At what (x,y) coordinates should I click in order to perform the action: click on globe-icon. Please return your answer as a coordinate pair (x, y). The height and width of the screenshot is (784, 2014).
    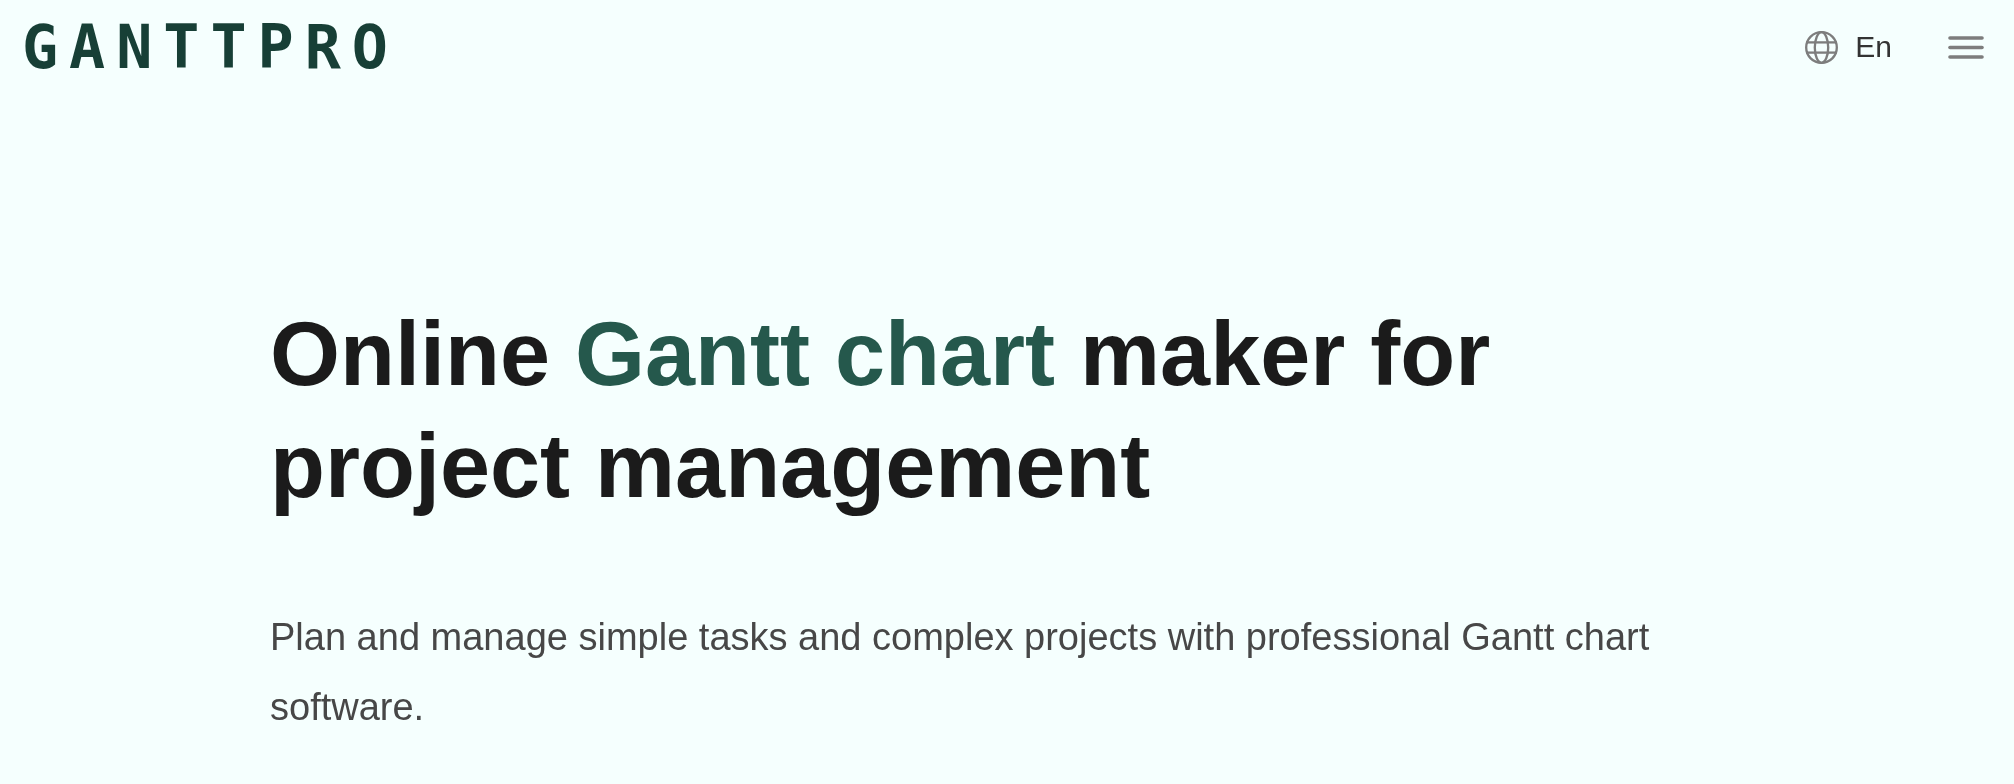
    Looking at the image, I should click on (1822, 47).